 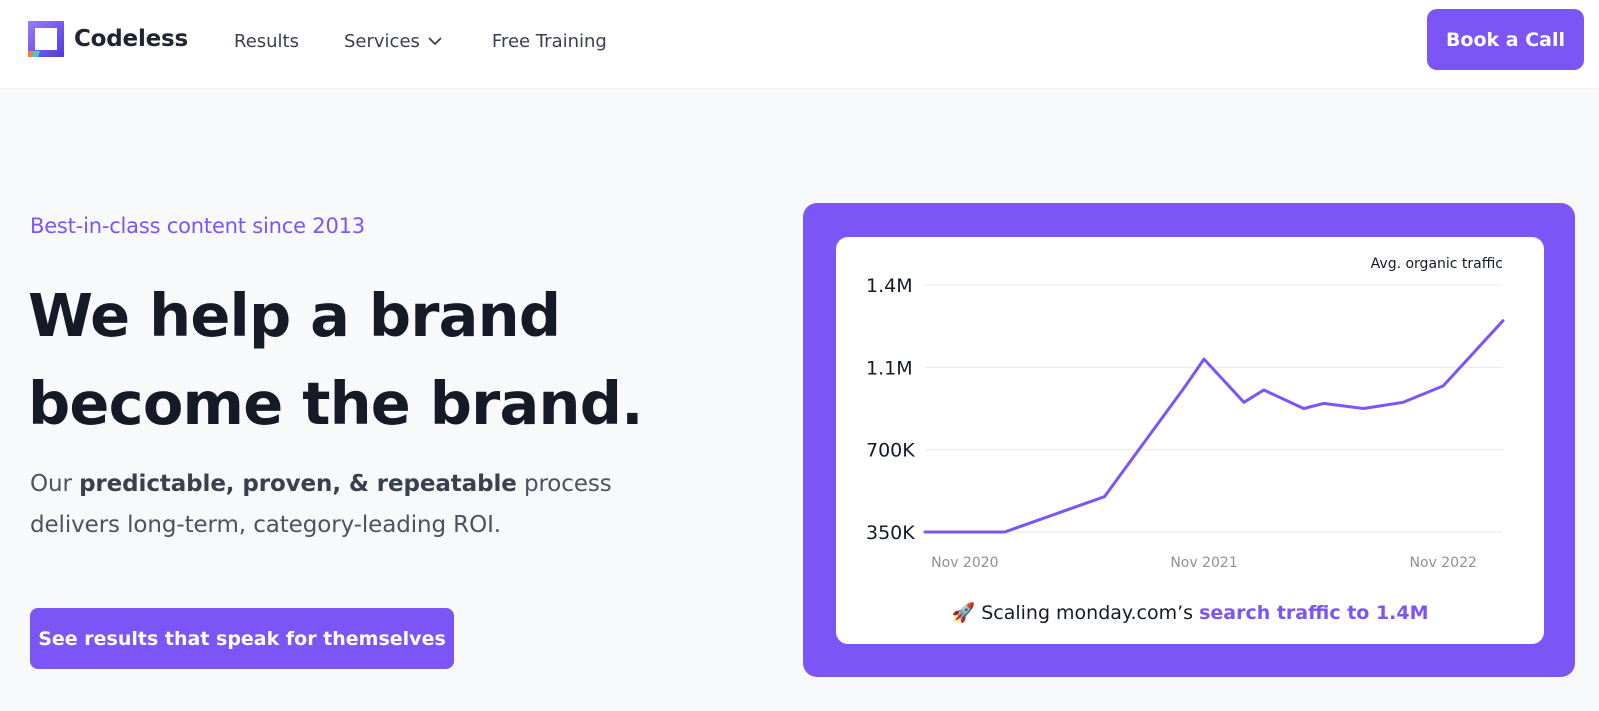 What do you see at coordinates (1437, 264) in the screenshot?
I see `legend-label: Avg. organic traffic` at bounding box center [1437, 264].